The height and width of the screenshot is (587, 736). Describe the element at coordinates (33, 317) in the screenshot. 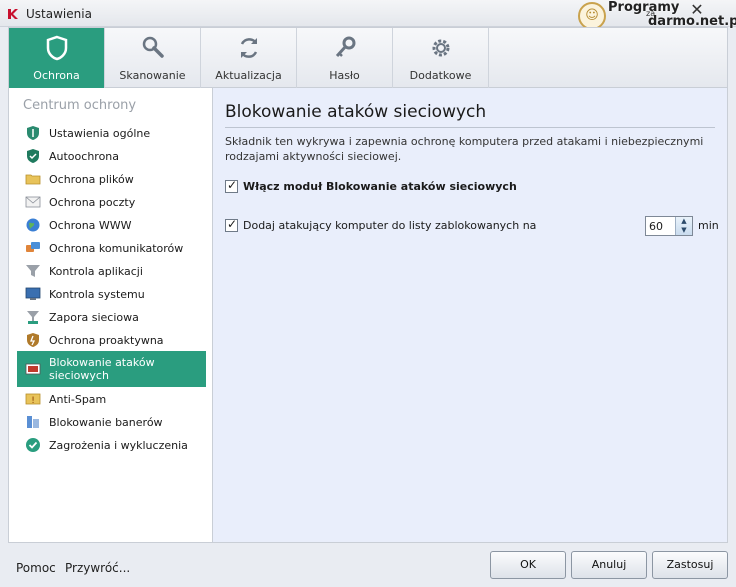

I see `firewall-icon` at that location.